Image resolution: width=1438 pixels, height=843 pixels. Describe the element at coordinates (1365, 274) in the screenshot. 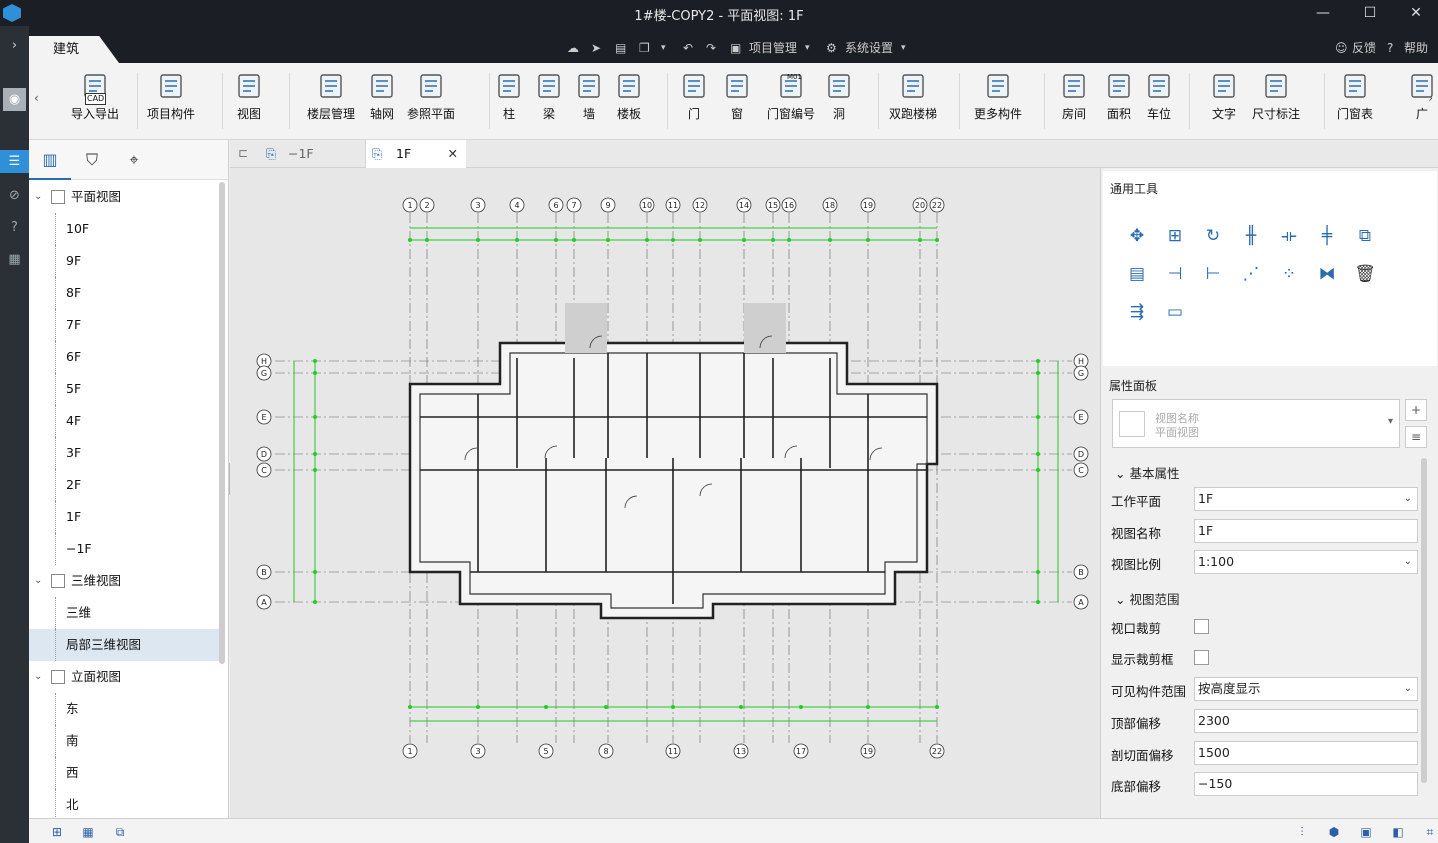

I see `delete-icon: 🗑` at that location.